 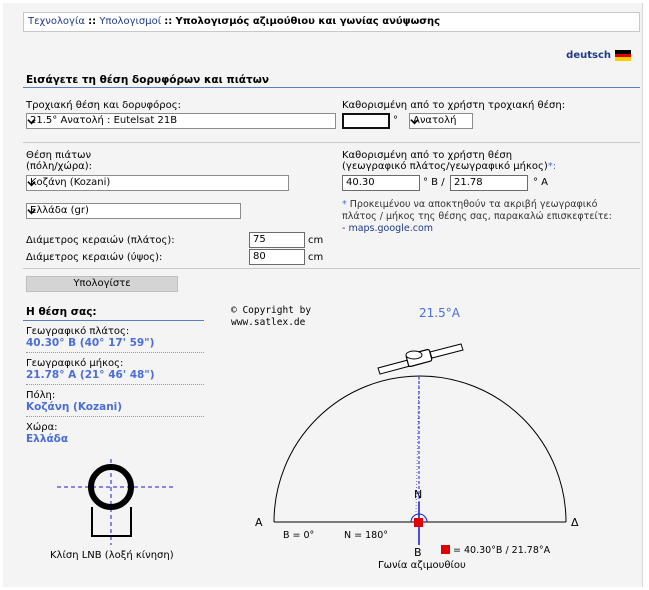 I want to click on position-marker, so click(x=418, y=522).